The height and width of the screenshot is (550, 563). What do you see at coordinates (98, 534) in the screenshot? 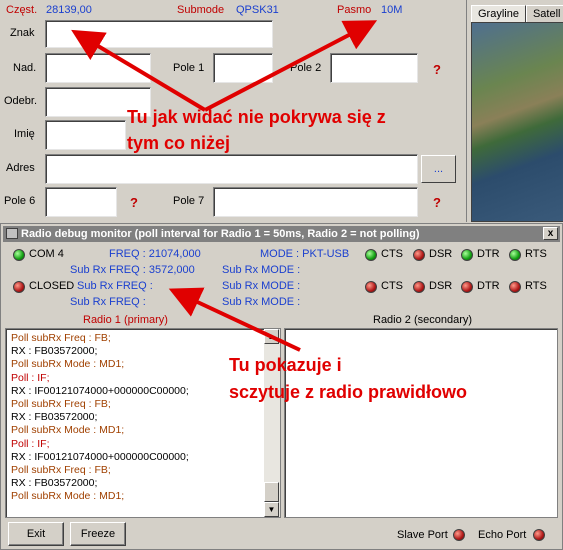
I see `freeze-button: Freeze` at bounding box center [98, 534].